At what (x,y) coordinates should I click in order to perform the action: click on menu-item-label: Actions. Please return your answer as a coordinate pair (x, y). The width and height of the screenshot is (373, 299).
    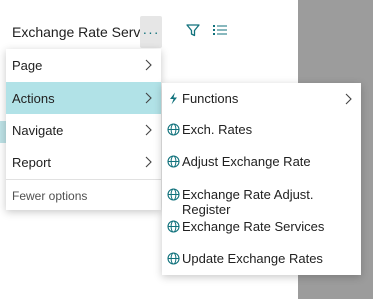
    Looking at the image, I should click on (33, 98).